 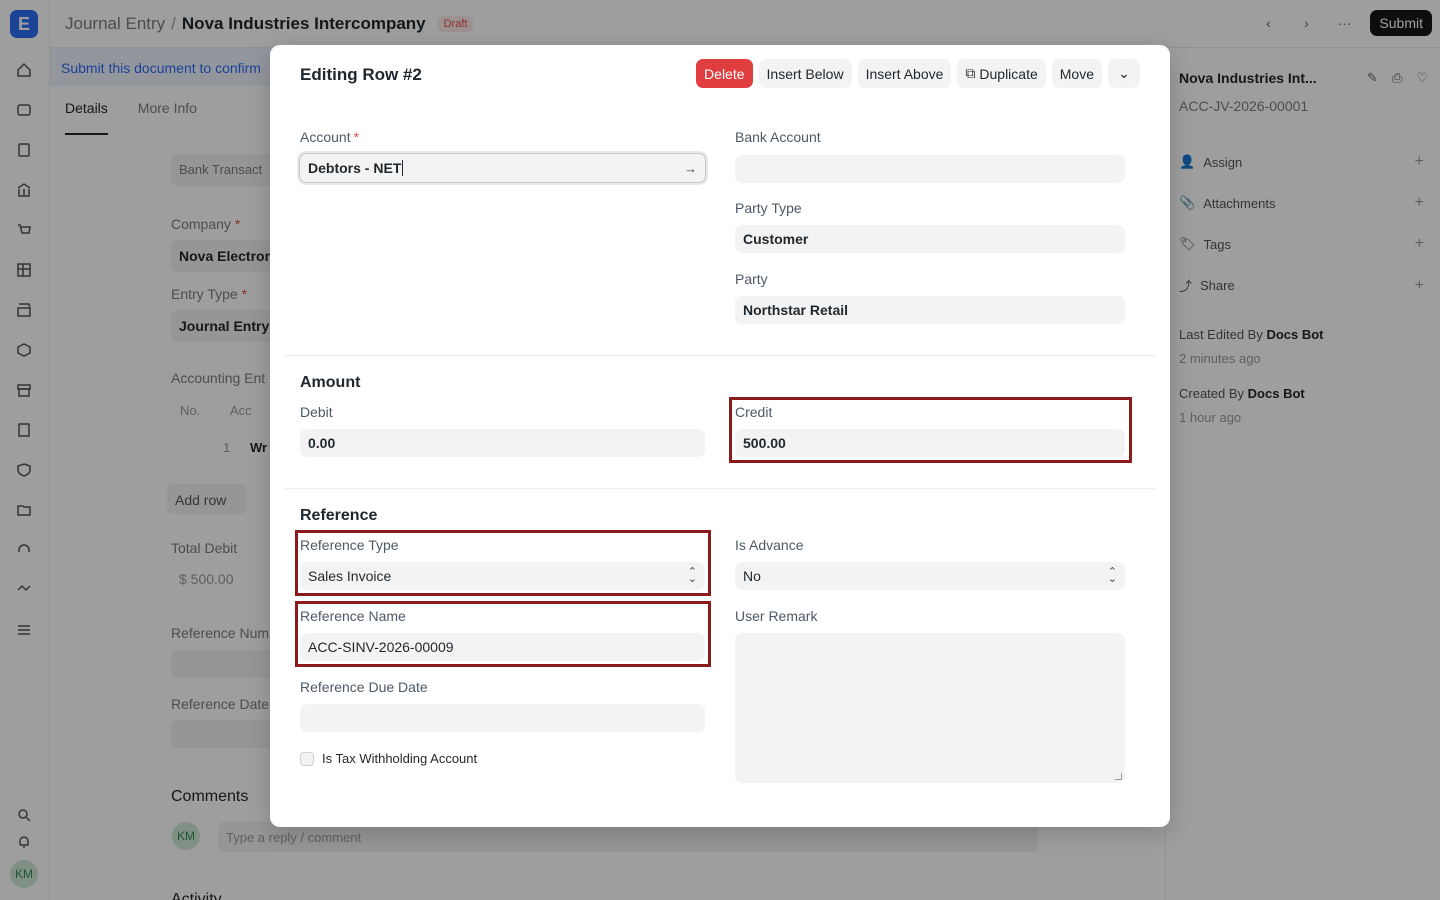 What do you see at coordinates (1008, 73) in the screenshot?
I see `duplicate-label: Duplicate` at bounding box center [1008, 73].